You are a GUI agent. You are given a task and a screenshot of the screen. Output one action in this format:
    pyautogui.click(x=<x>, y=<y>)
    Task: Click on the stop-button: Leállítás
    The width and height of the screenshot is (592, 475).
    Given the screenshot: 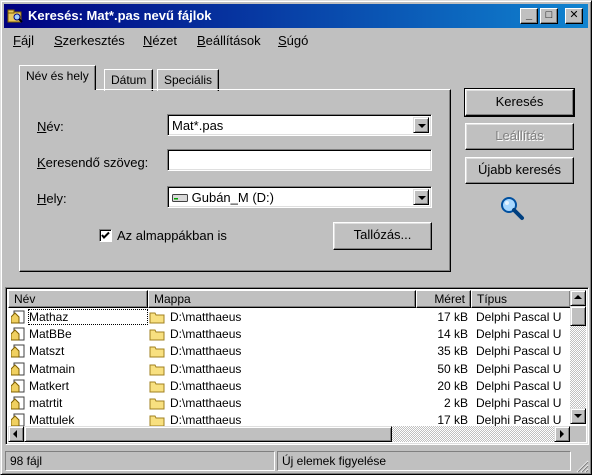 What is the action you would take?
    pyautogui.click(x=519, y=136)
    